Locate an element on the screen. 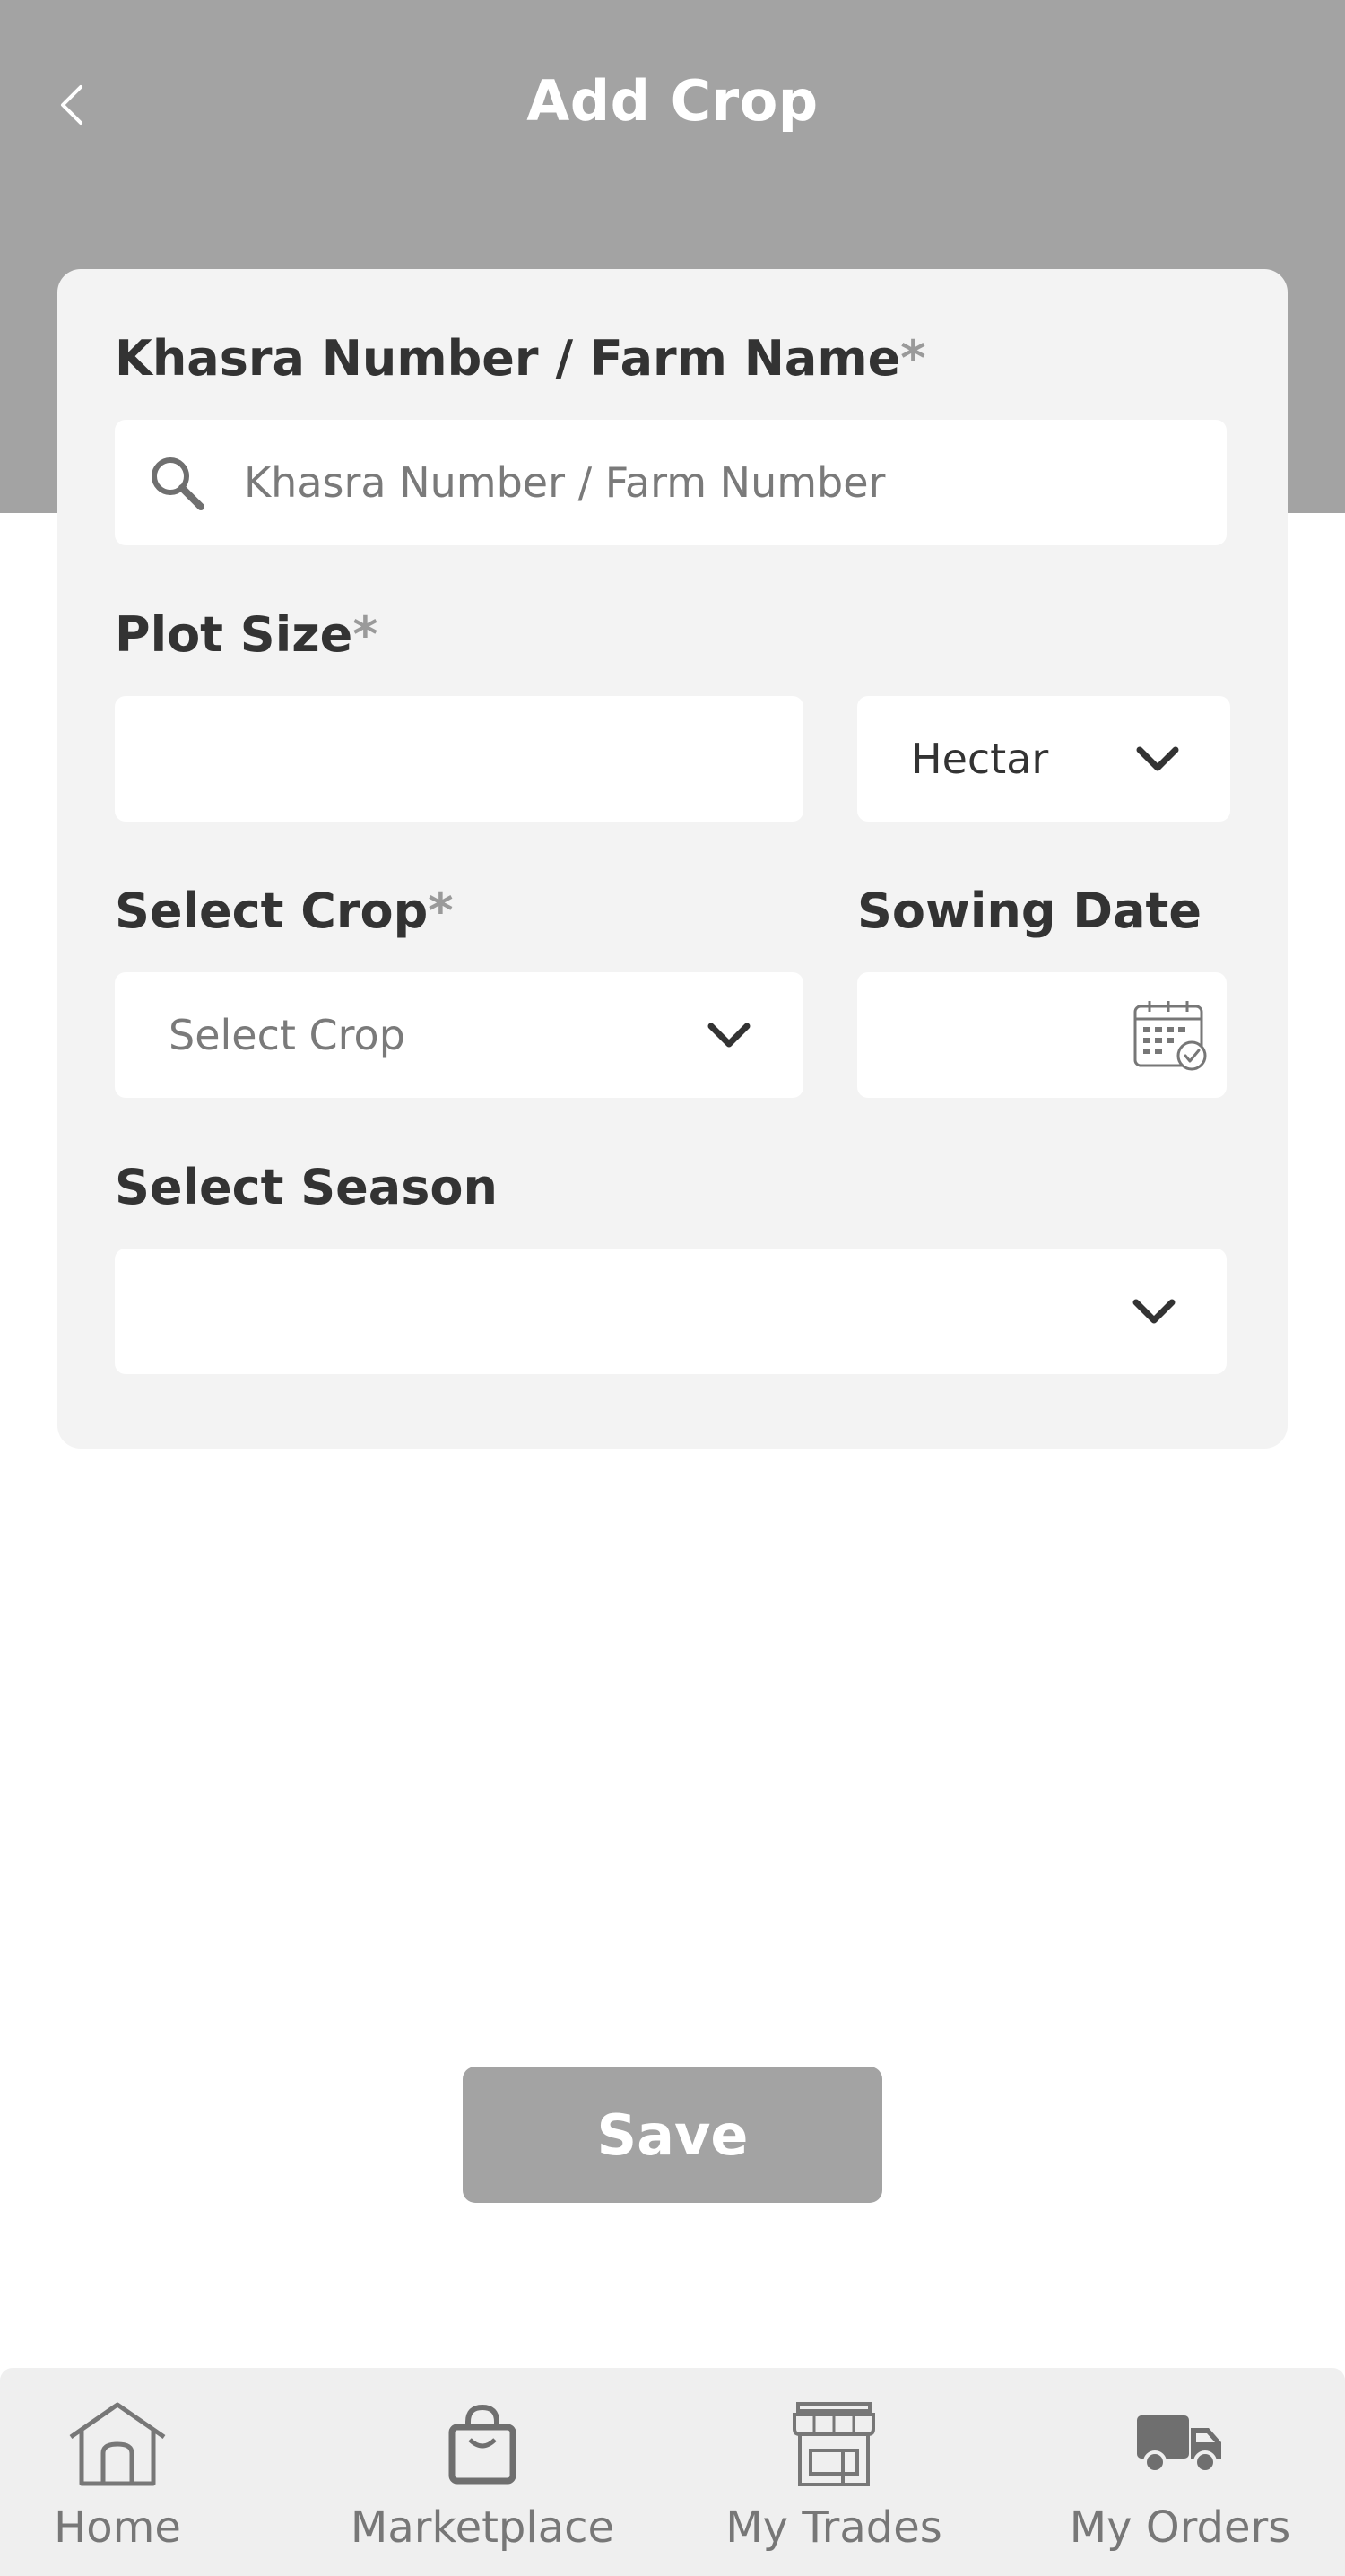  khasra-search-field: Khasra Number / Farm Number is located at coordinates (671, 482).